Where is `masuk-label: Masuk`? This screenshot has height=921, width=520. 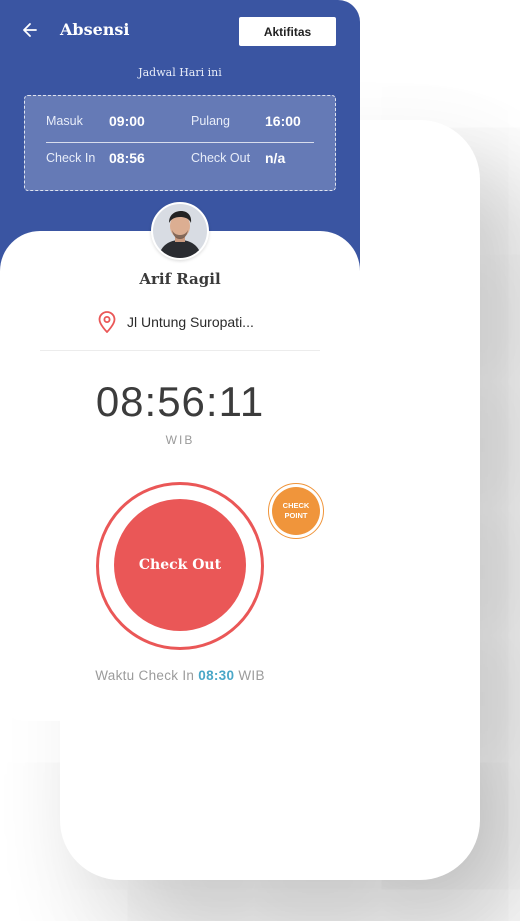
masuk-label: Masuk is located at coordinates (64, 121).